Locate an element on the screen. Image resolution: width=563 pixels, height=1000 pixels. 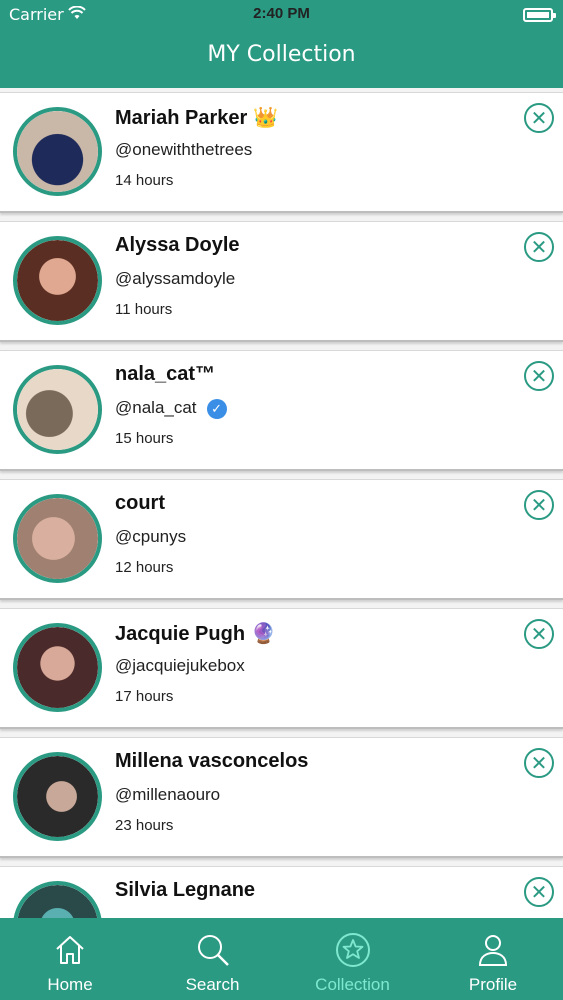
time-ago: 11 hours is located at coordinates (144, 309).